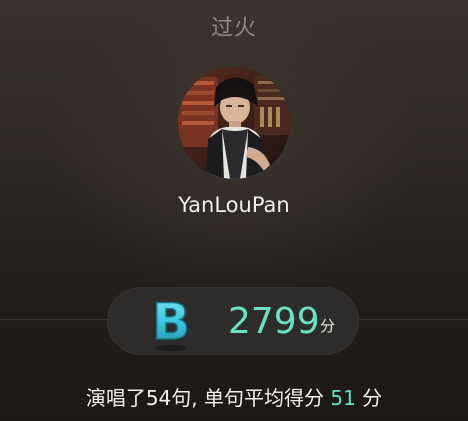  I want to click on username: YanLouPan, so click(234, 205).